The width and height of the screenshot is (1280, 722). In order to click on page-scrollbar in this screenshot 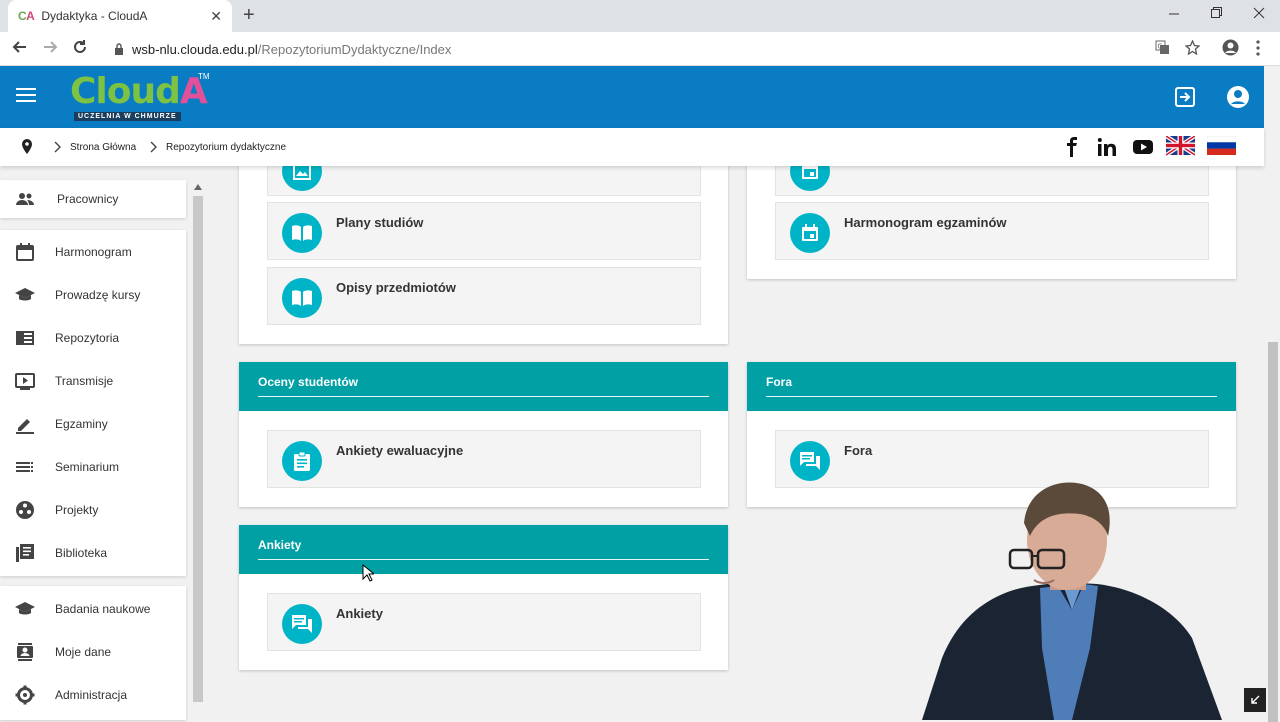, I will do `click(1273, 394)`.